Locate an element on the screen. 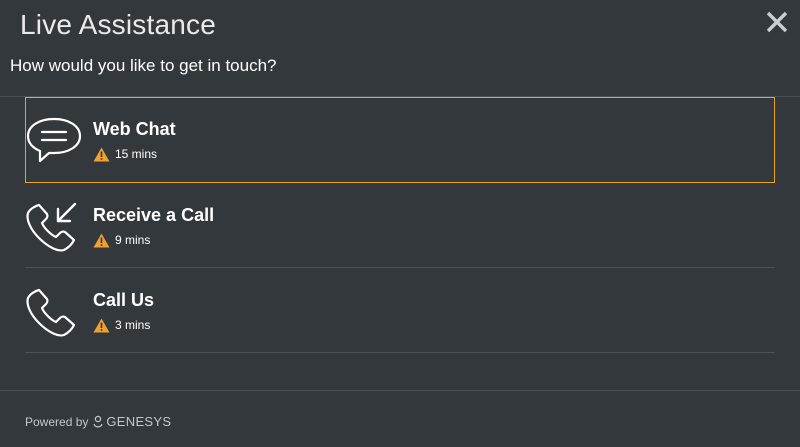  option-label: Receive a Call is located at coordinates (154, 215).